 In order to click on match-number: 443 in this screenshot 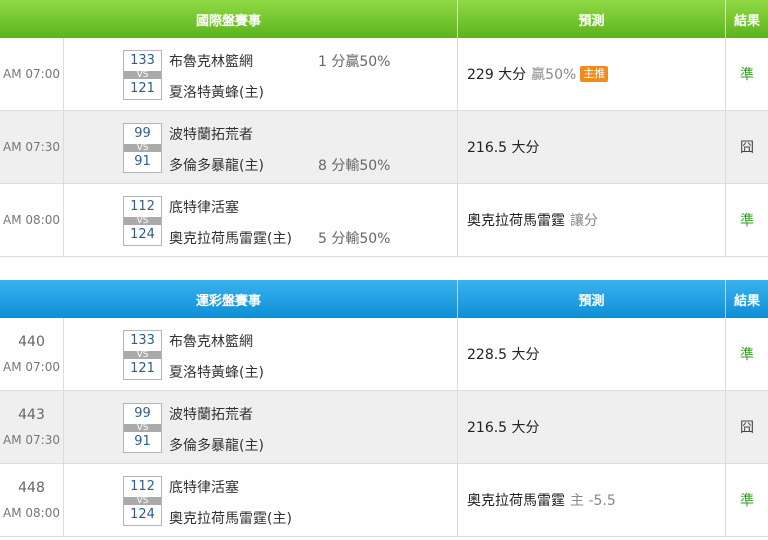, I will do `click(31, 415)`.